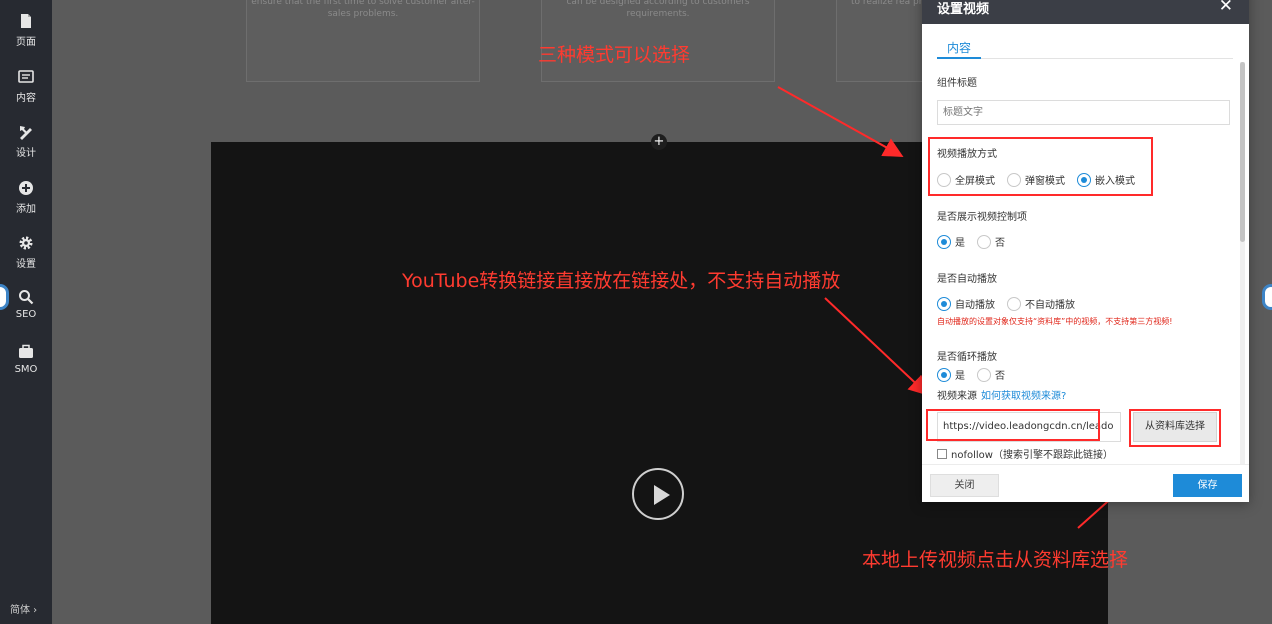 This screenshot has height=624, width=1272. I want to click on content-icon, so click(26, 76).